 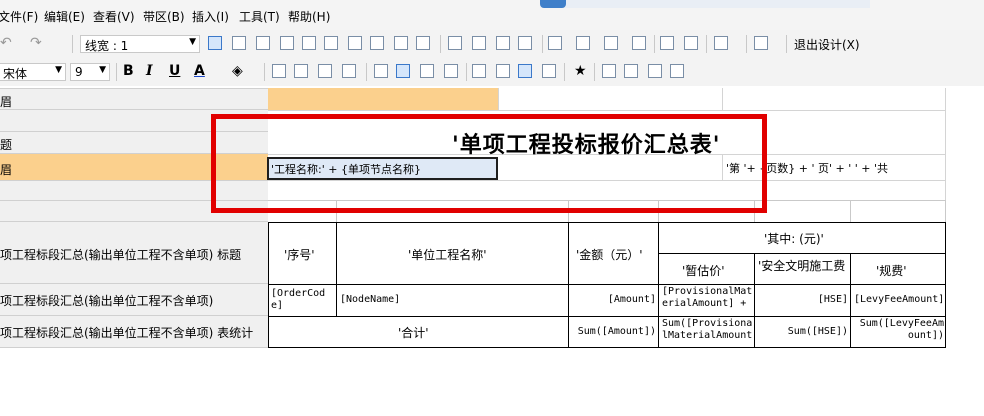 What do you see at coordinates (611, 43) in the screenshot?
I see `align-top-icon` at bounding box center [611, 43].